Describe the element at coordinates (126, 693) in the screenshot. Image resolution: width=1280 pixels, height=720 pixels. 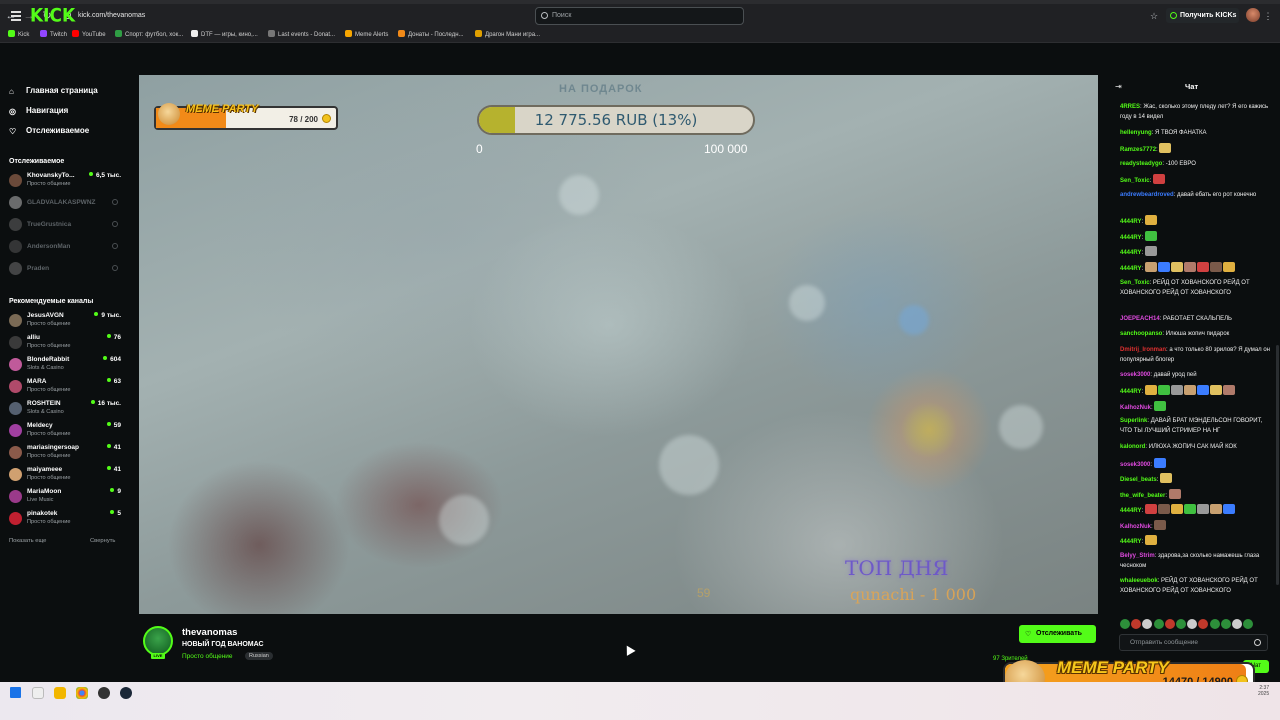
I see `steam-icon` at that location.